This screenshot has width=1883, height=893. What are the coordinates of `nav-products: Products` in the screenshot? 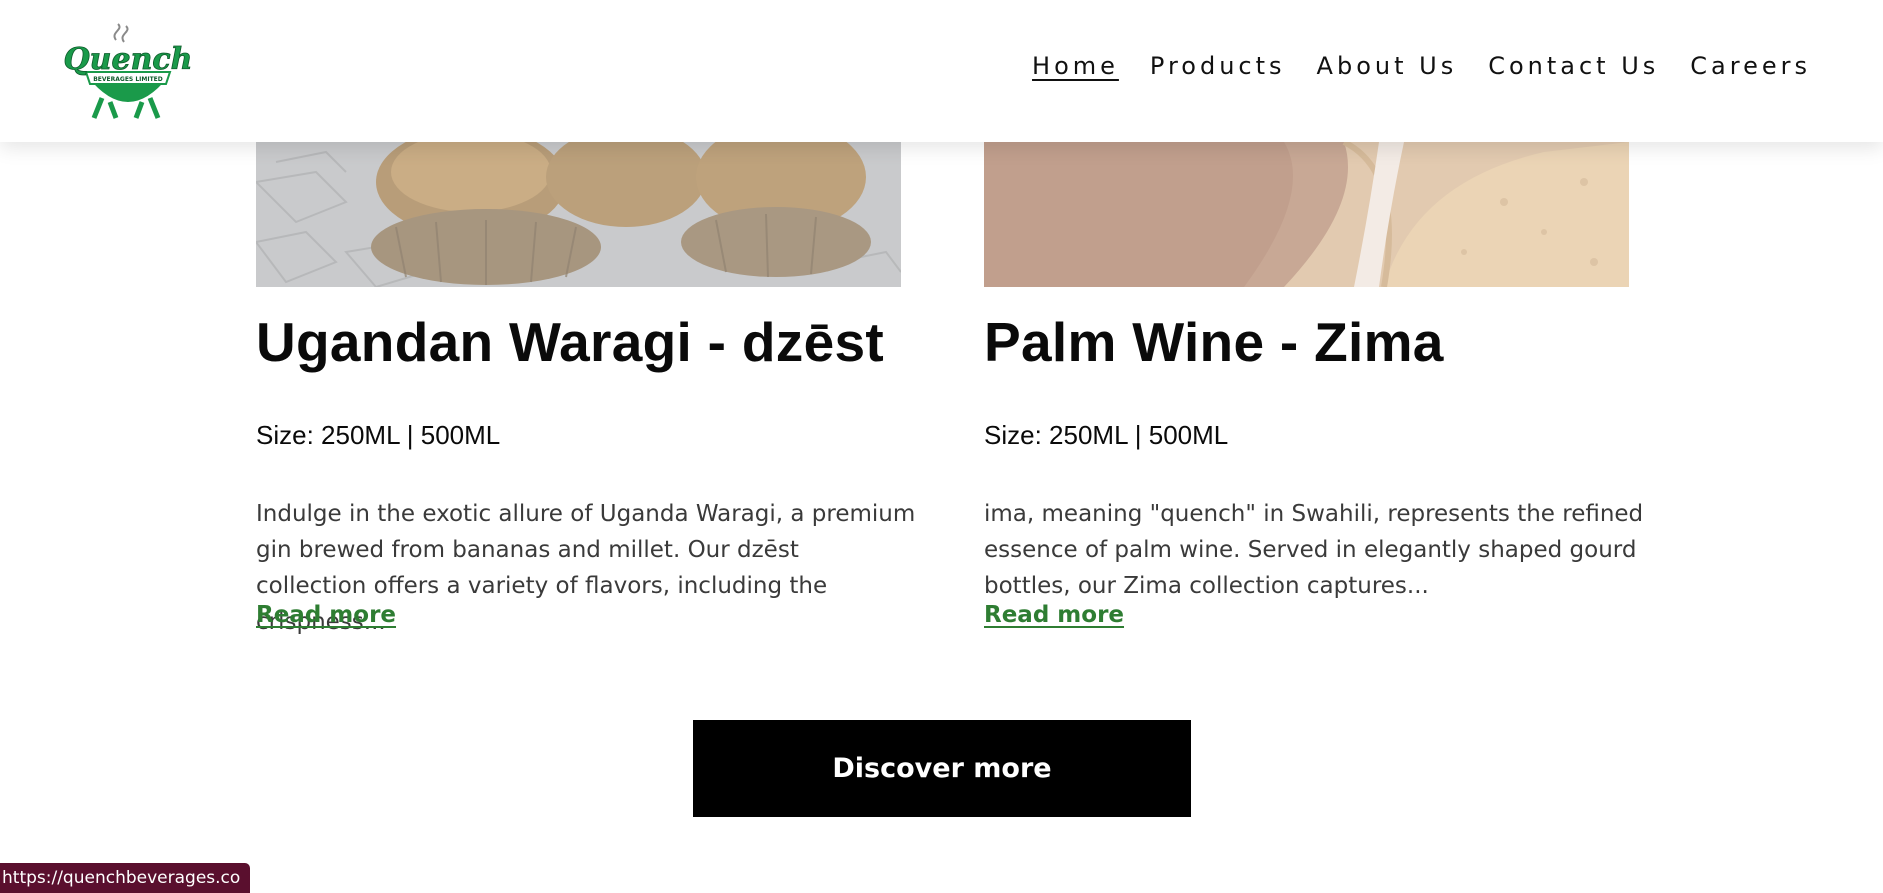 It's located at (1218, 66).